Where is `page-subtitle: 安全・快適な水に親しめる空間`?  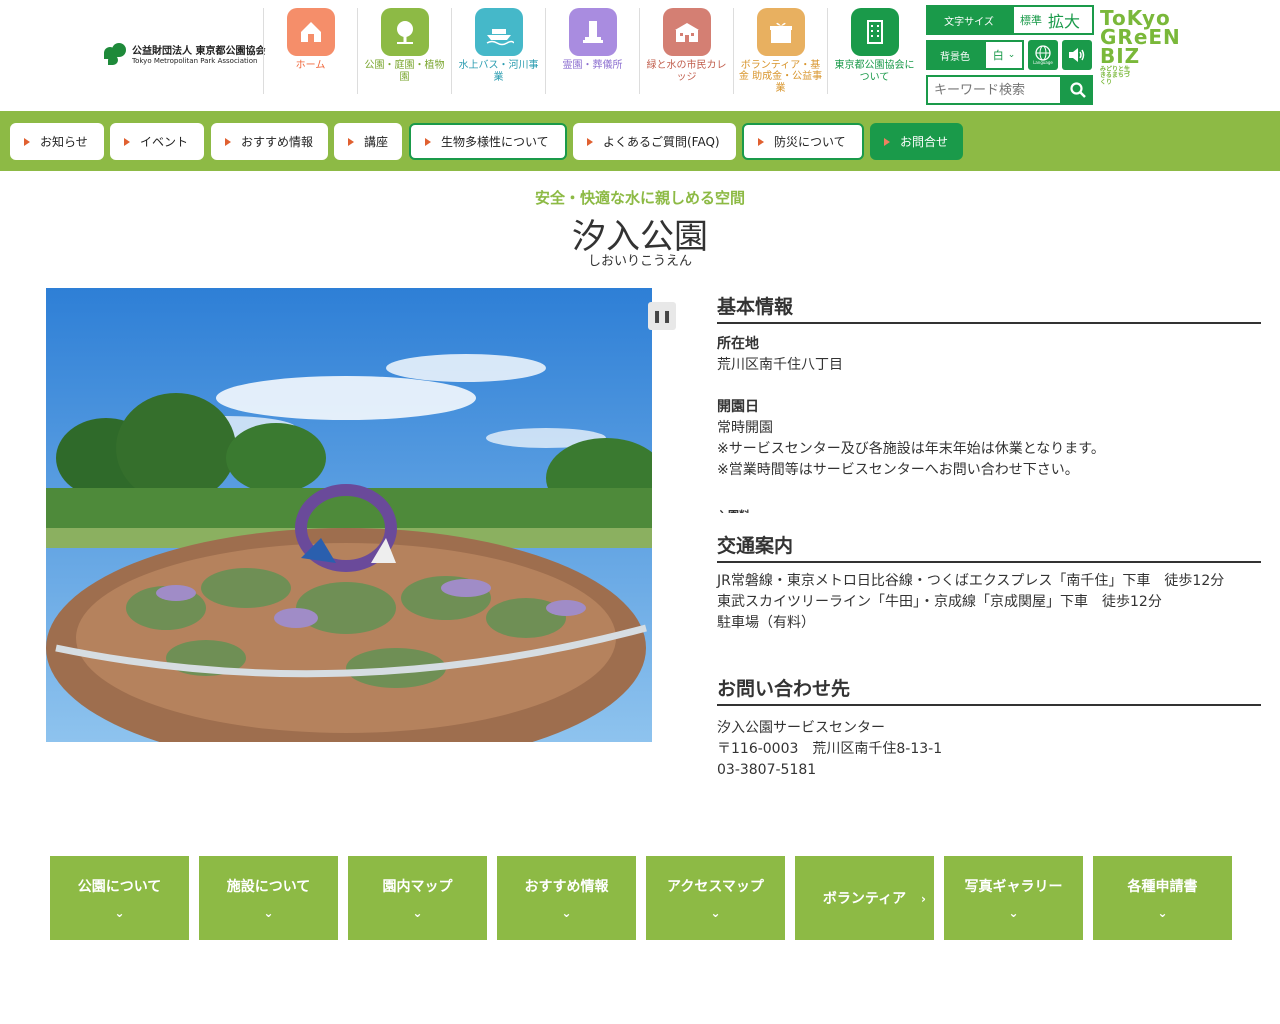 page-subtitle: 安全・快適な水に親しめる空間 is located at coordinates (639, 198).